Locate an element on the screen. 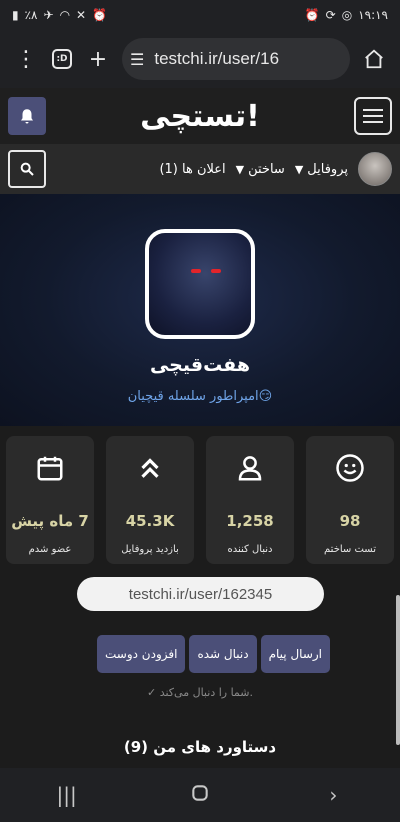 The height and width of the screenshot is (822, 400). stat-joined: 7 ماه پیش عضو شدم is located at coordinates (50, 500).